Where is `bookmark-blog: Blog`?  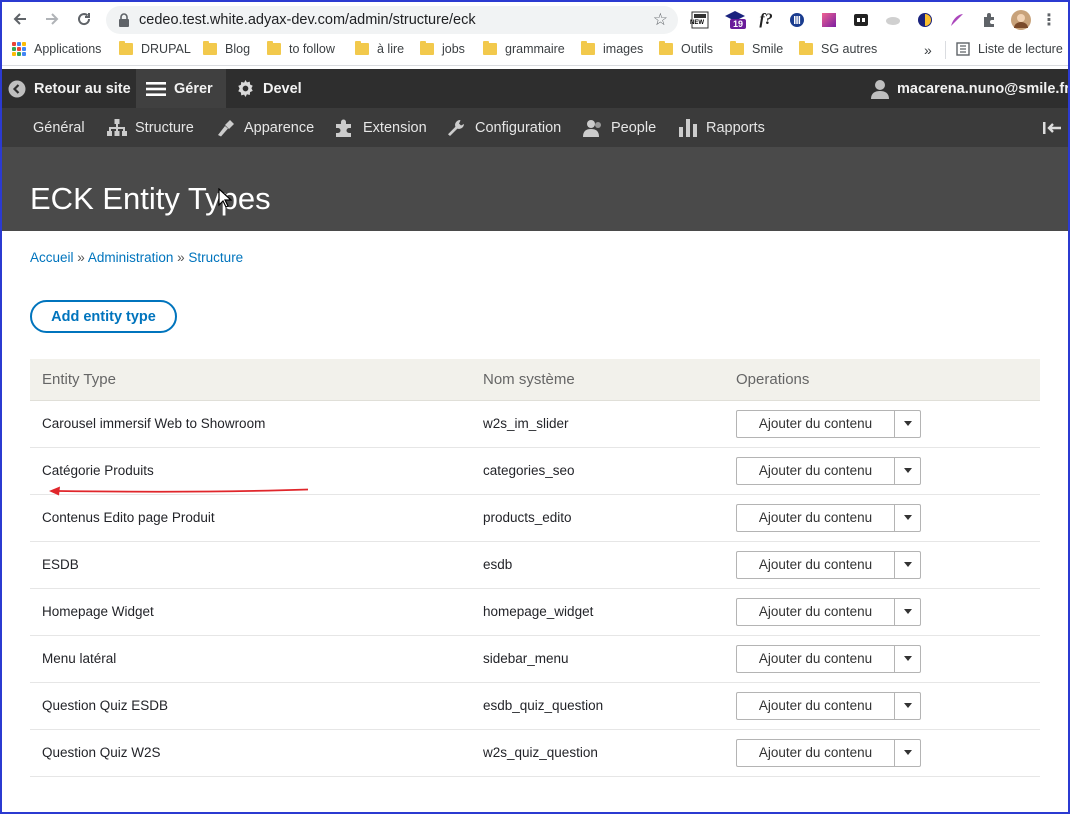
bookmark-blog: Blog is located at coordinates (226, 48).